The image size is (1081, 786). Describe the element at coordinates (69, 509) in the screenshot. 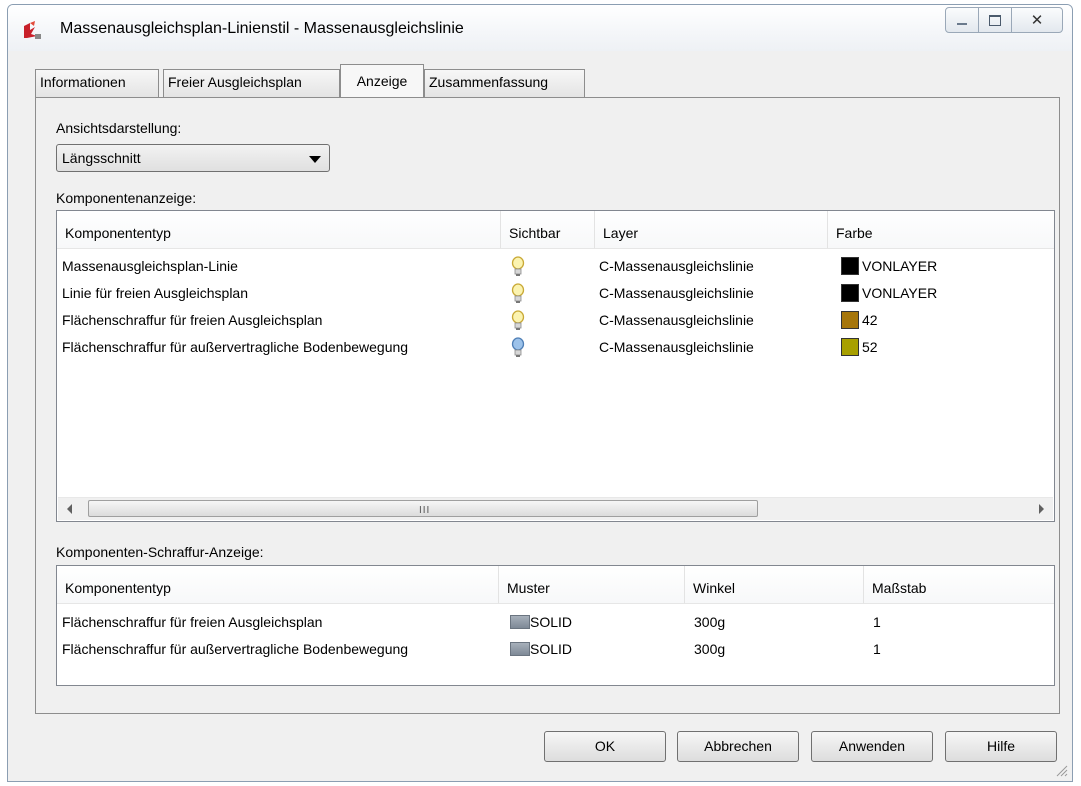

I see `scroll-left-icon` at that location.